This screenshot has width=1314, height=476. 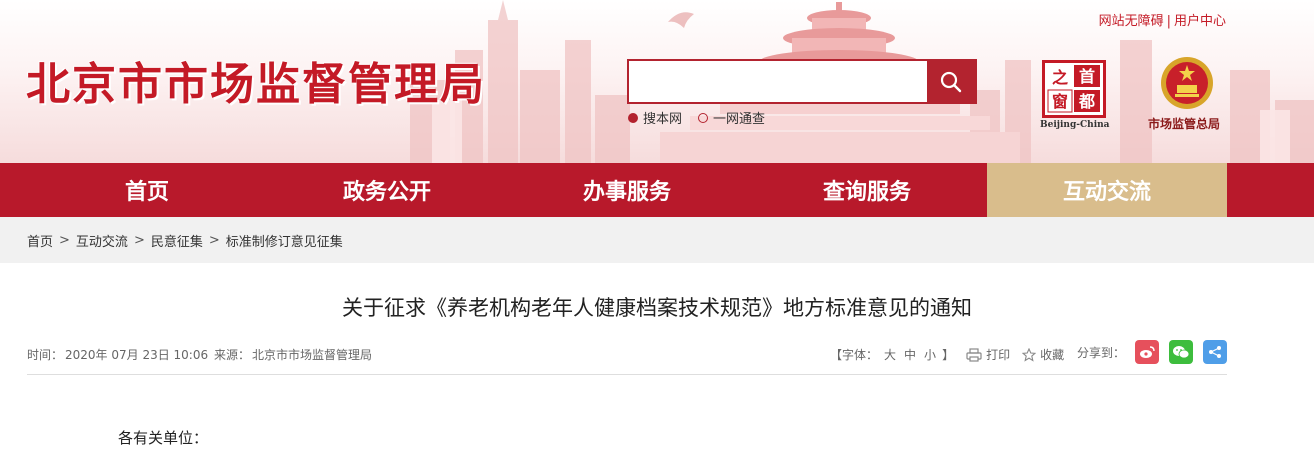 What do you see at coordinates (663, 119) in the screenshot?
I see `search-scope-site-label: 搜本网` at bounding box center [663, 119].